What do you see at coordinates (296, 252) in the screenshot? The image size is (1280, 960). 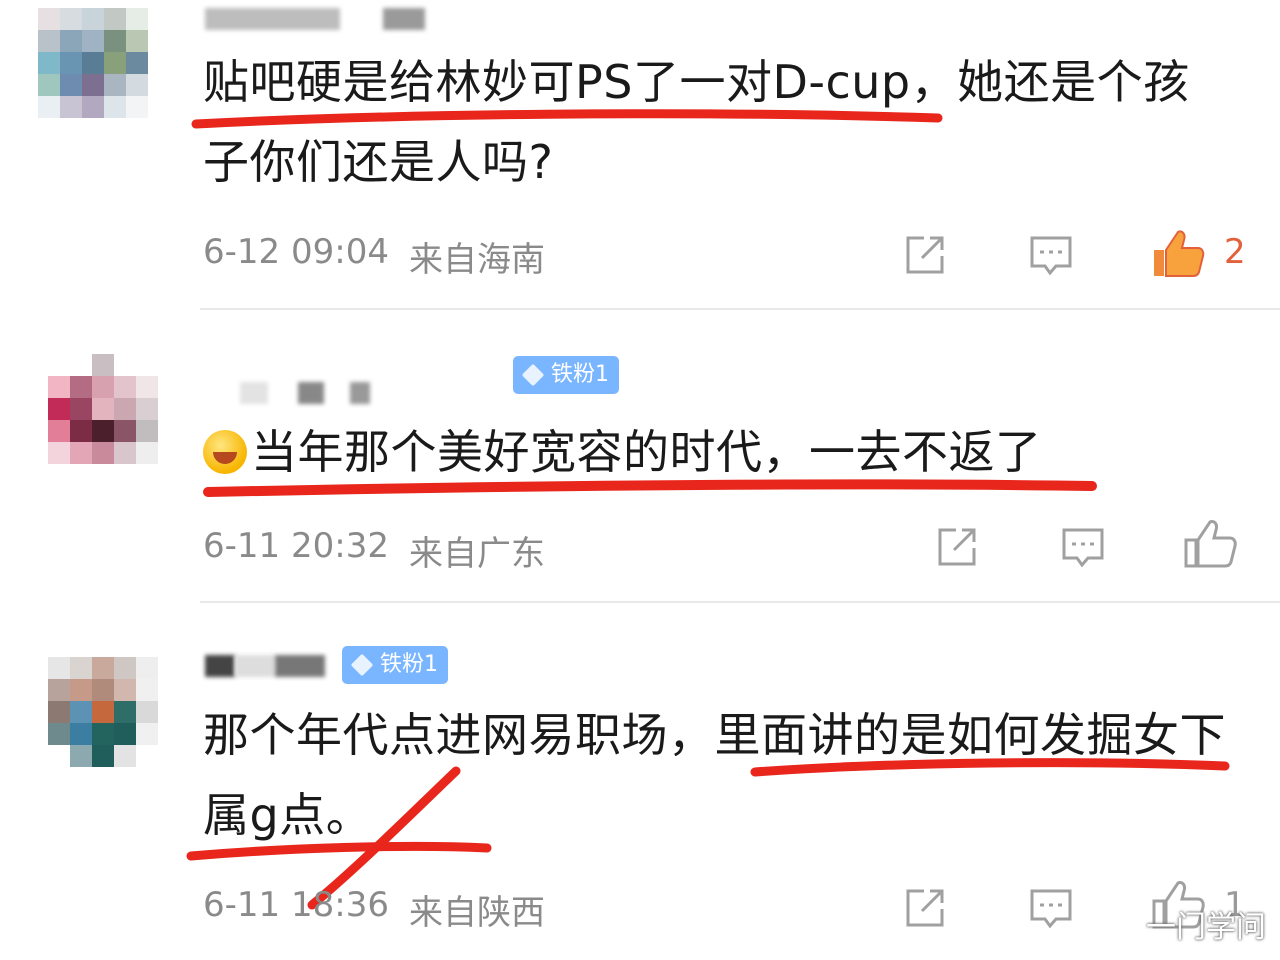 I see `comment-time: 6-12 09:04` at bounding box center [296, 252].